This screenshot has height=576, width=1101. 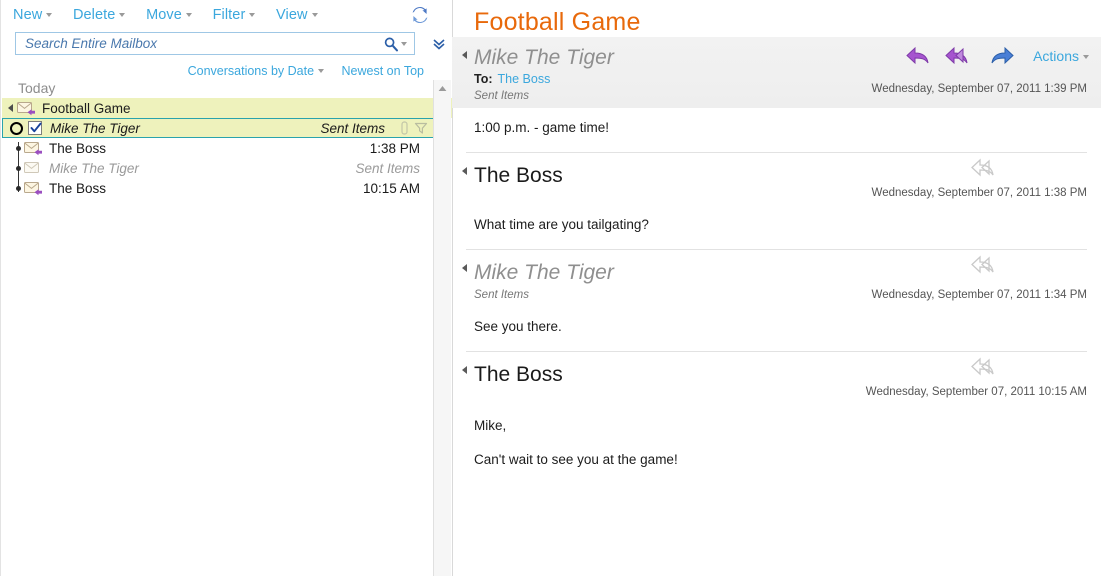 I want to click on body-paragraph: Can't wait to see you at the game!, so click(x=576, y=459).